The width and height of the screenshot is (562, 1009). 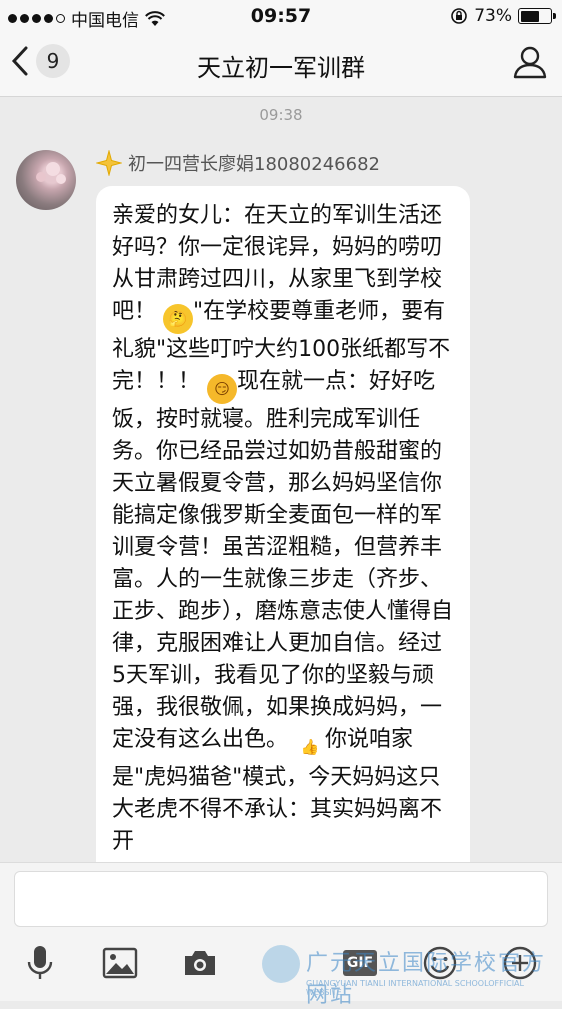 What do you see at coordinates (537, 16) in the screenshot?
I see `battery-icon` at bounding box center [537, 16].